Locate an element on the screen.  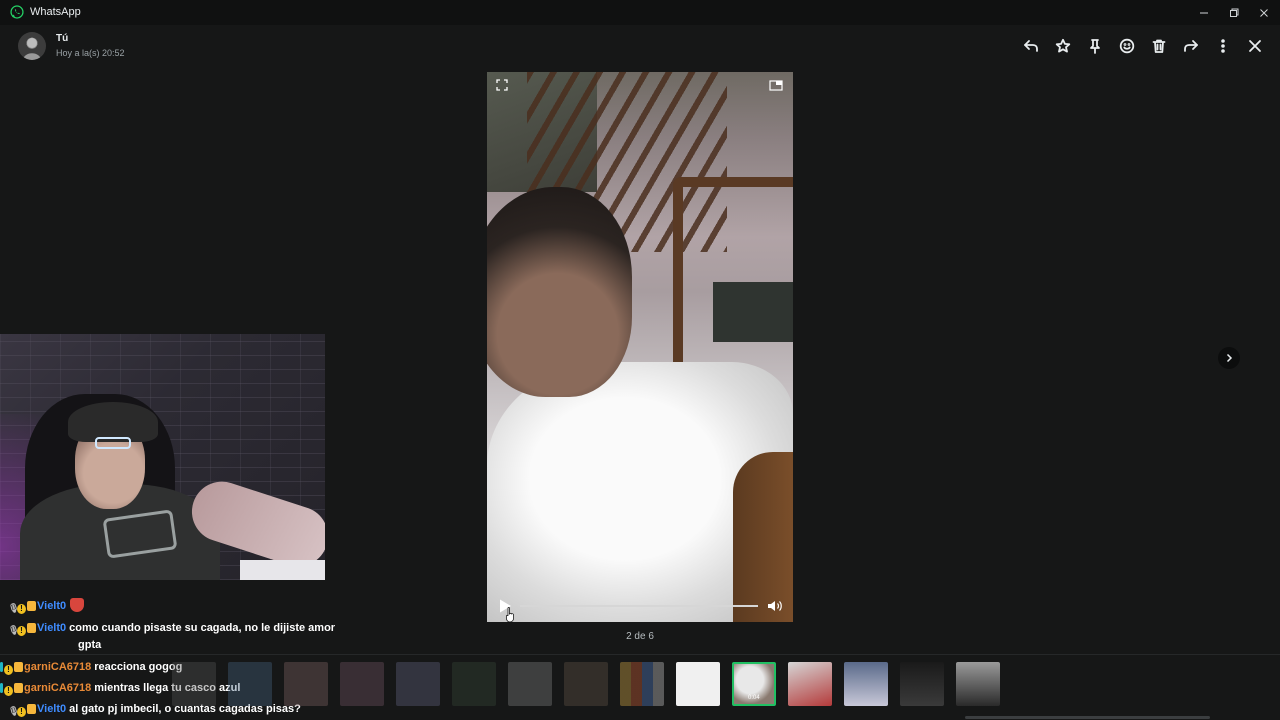
picture-in-picture-button is located at coordinates (776, 86).